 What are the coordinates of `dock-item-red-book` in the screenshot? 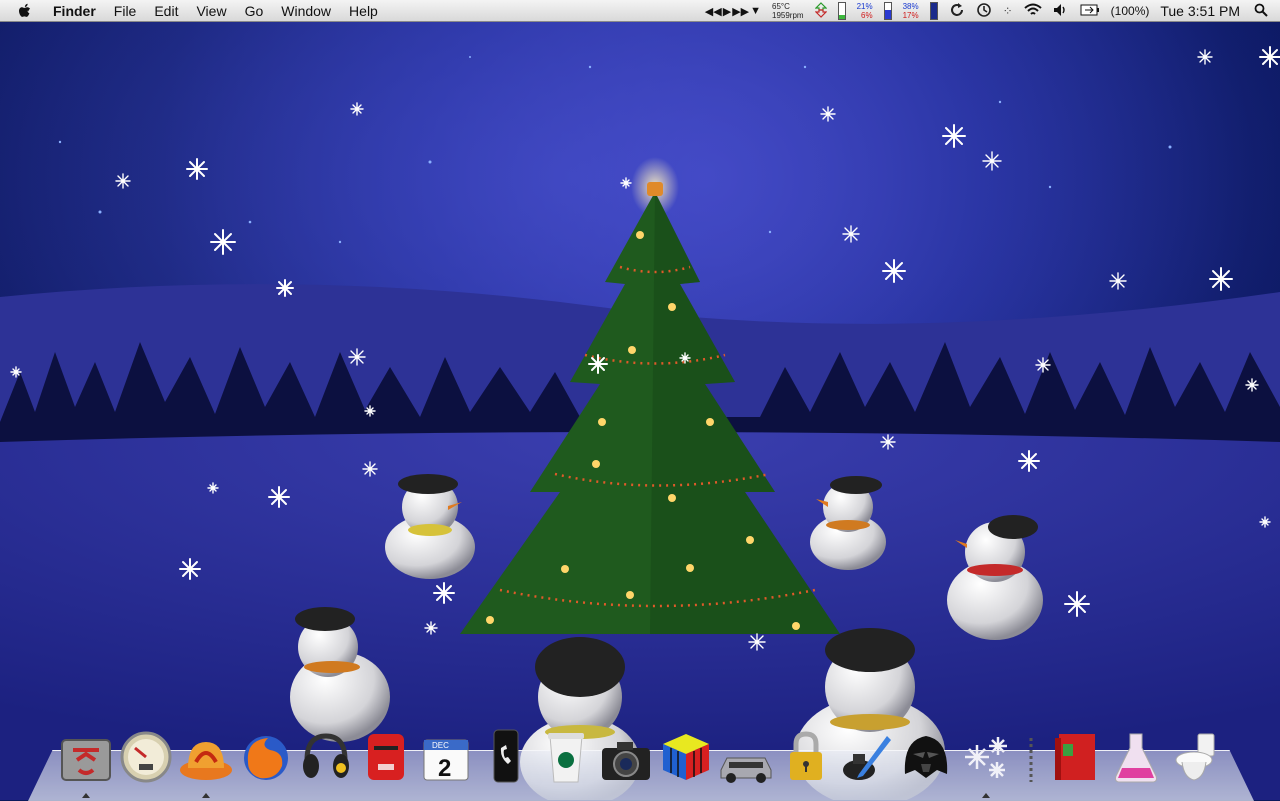 It's located at (1076, 755).